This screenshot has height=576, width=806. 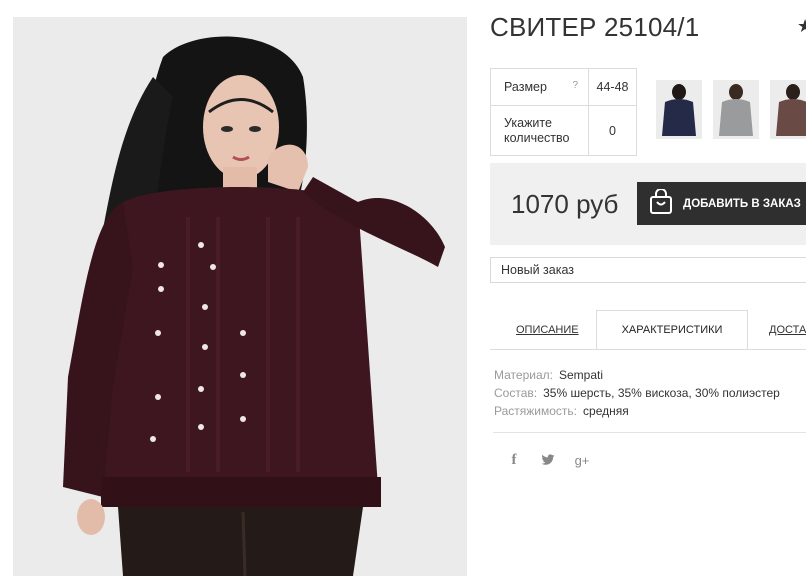 I want to click on characteristic-key: Материал:, so click(x=523, y=375).